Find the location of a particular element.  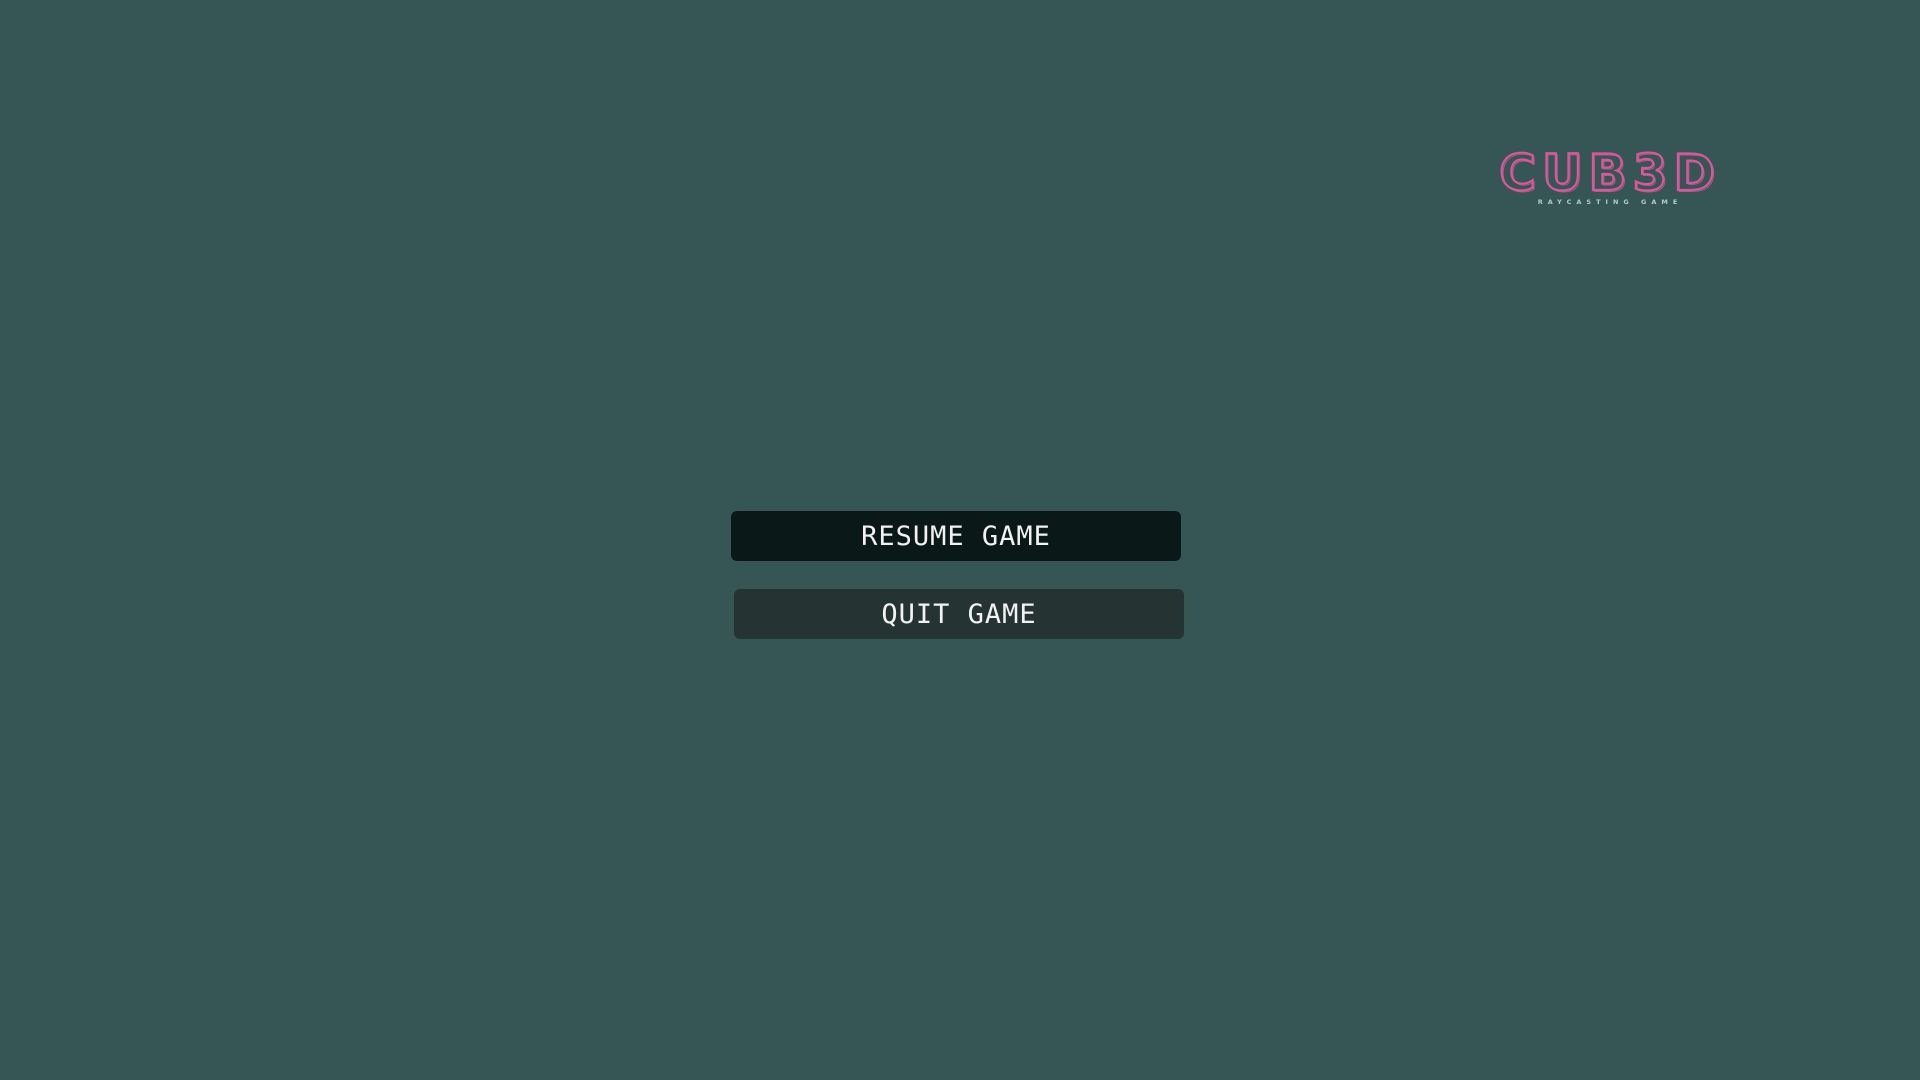

resume-game-label: RESUME GAME is located at coordinates (956, 536).